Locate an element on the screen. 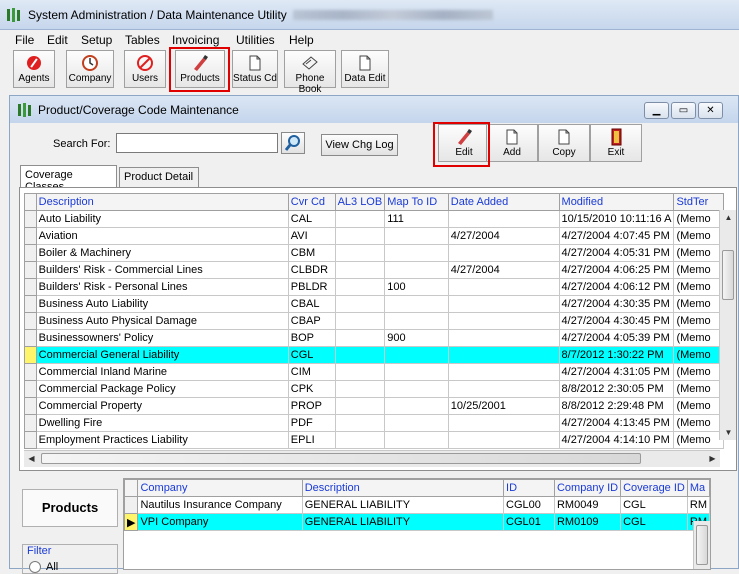 The width and height of the screenshot is (739, 574). coverage-vscroll-thumb is located at coordinates (728, 275).